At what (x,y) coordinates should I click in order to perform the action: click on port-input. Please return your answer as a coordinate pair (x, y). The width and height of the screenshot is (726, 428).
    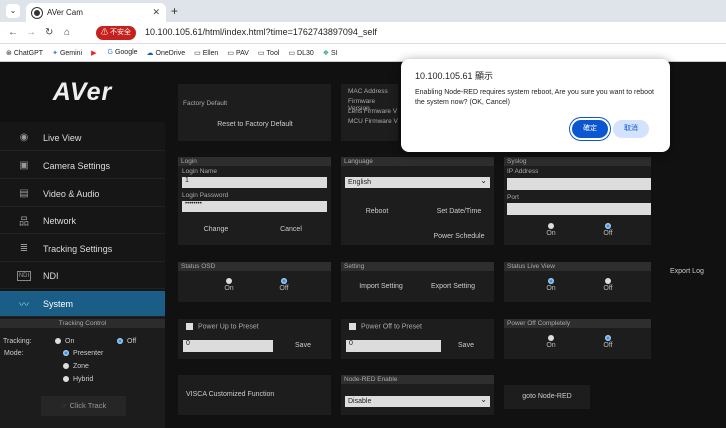
    Looking at the image, I should click on (579, 209).